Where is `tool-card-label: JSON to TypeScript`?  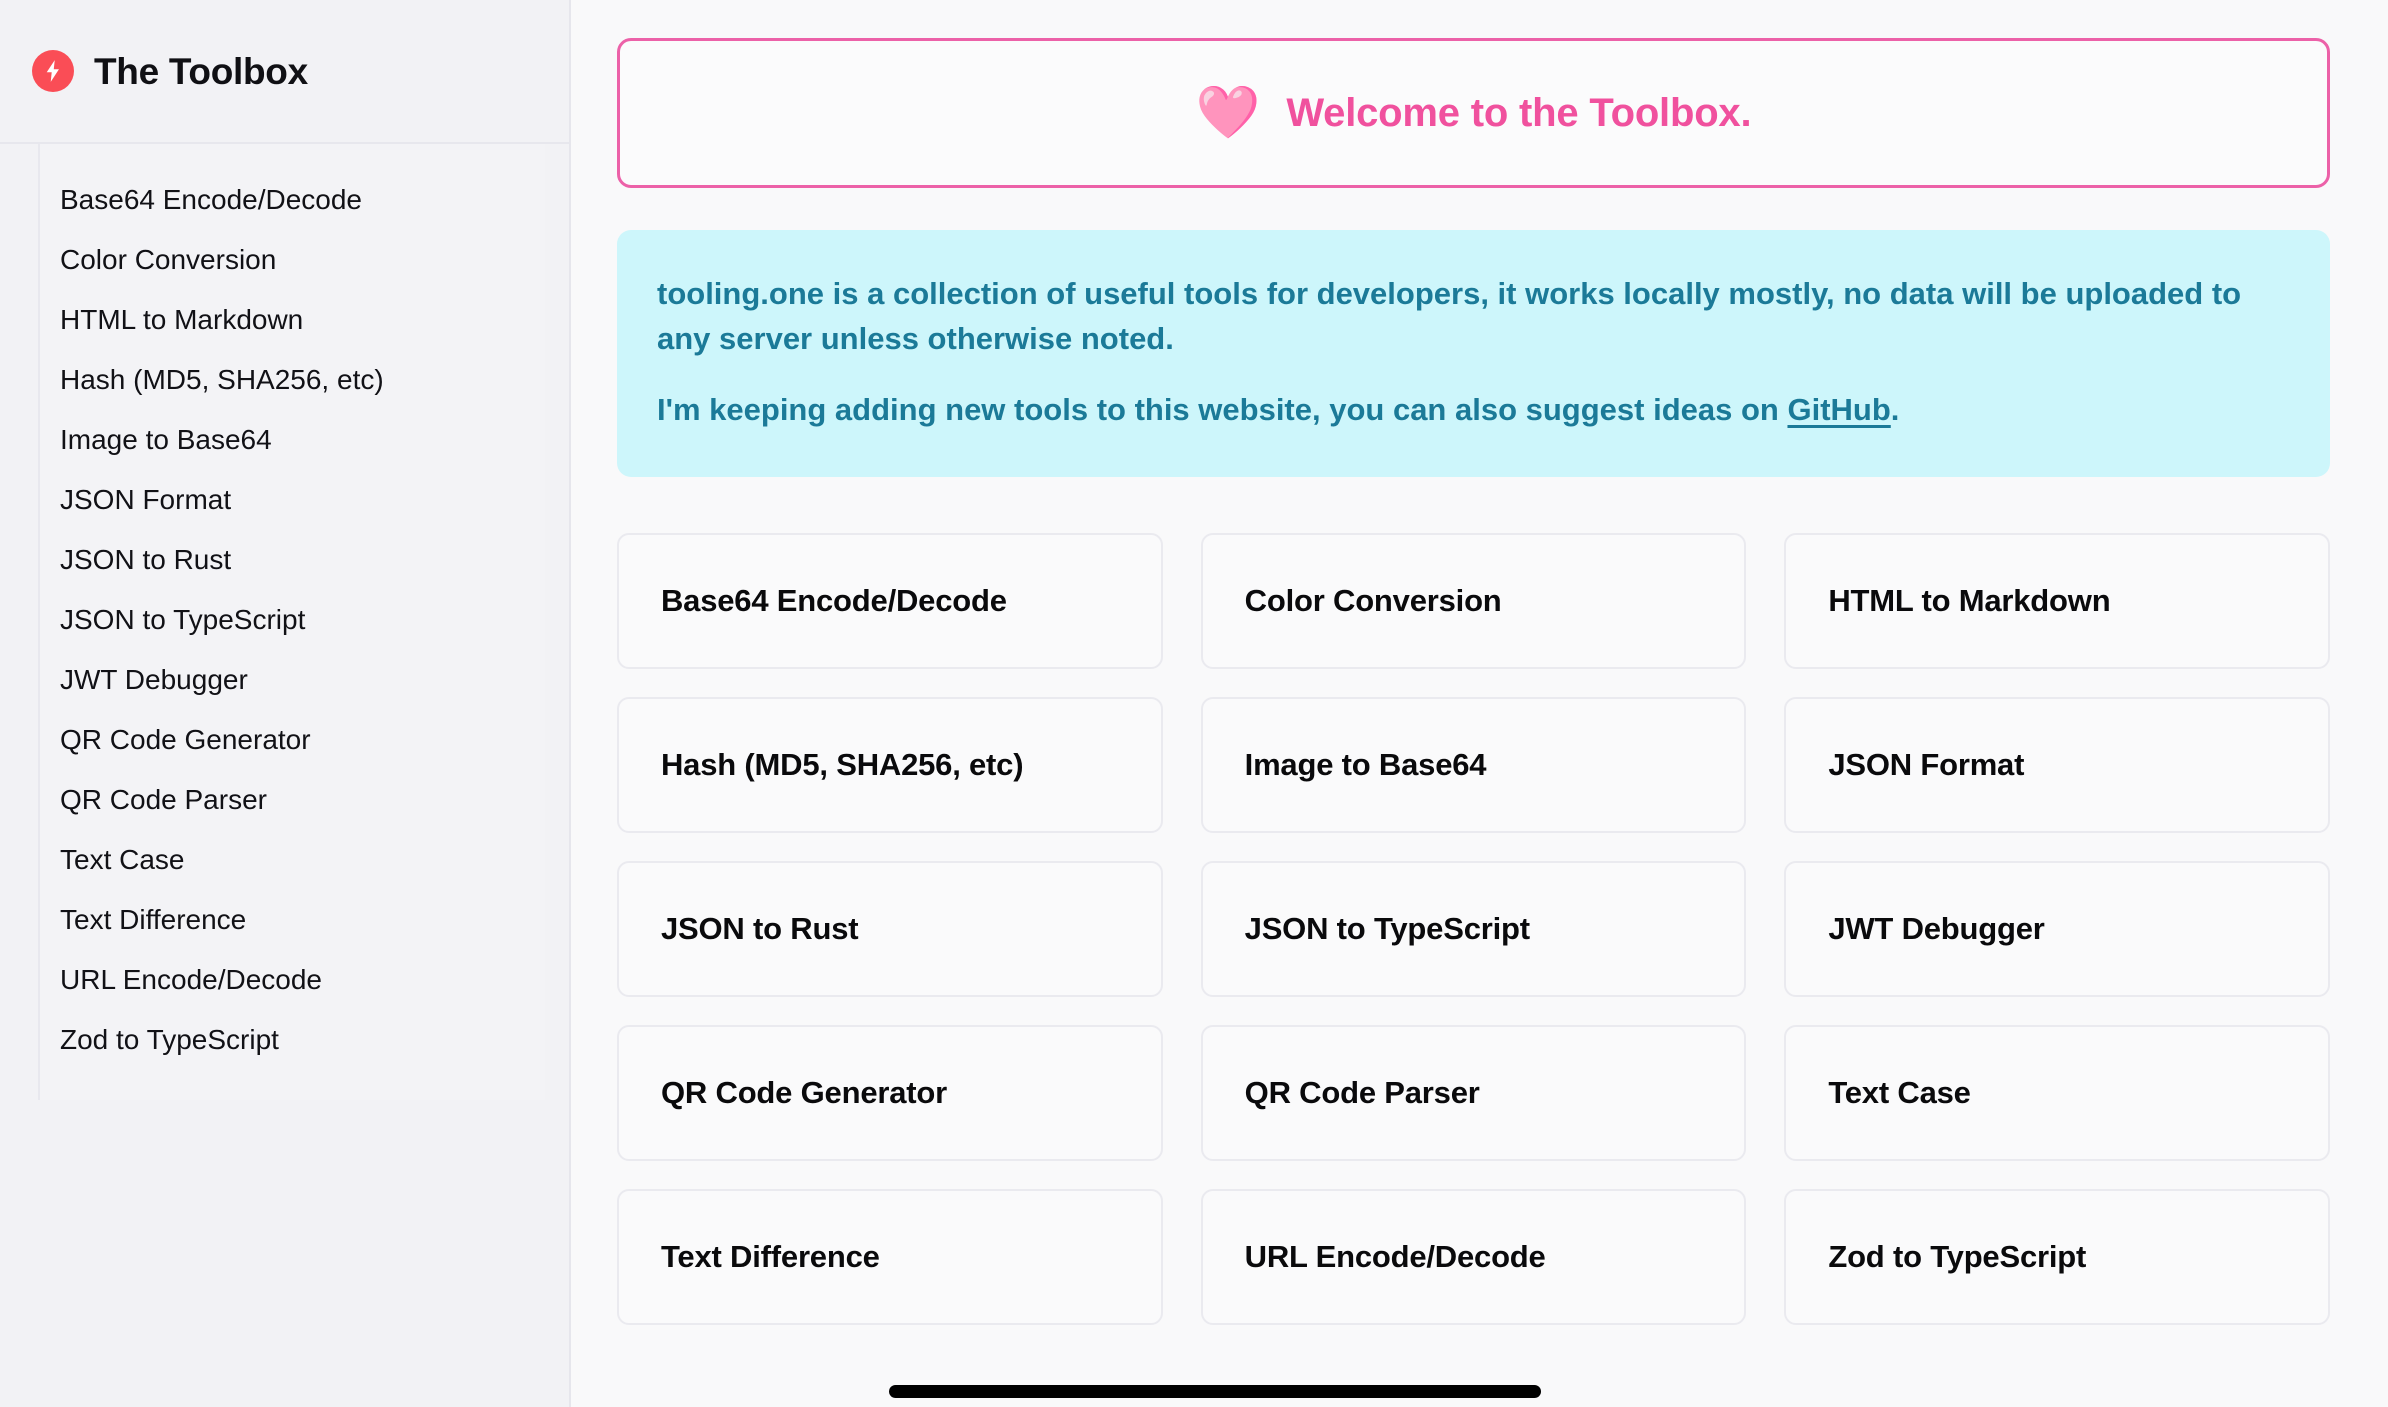 tool-card-label: JSON to TypeScript is located at coordinates (1387, 929).